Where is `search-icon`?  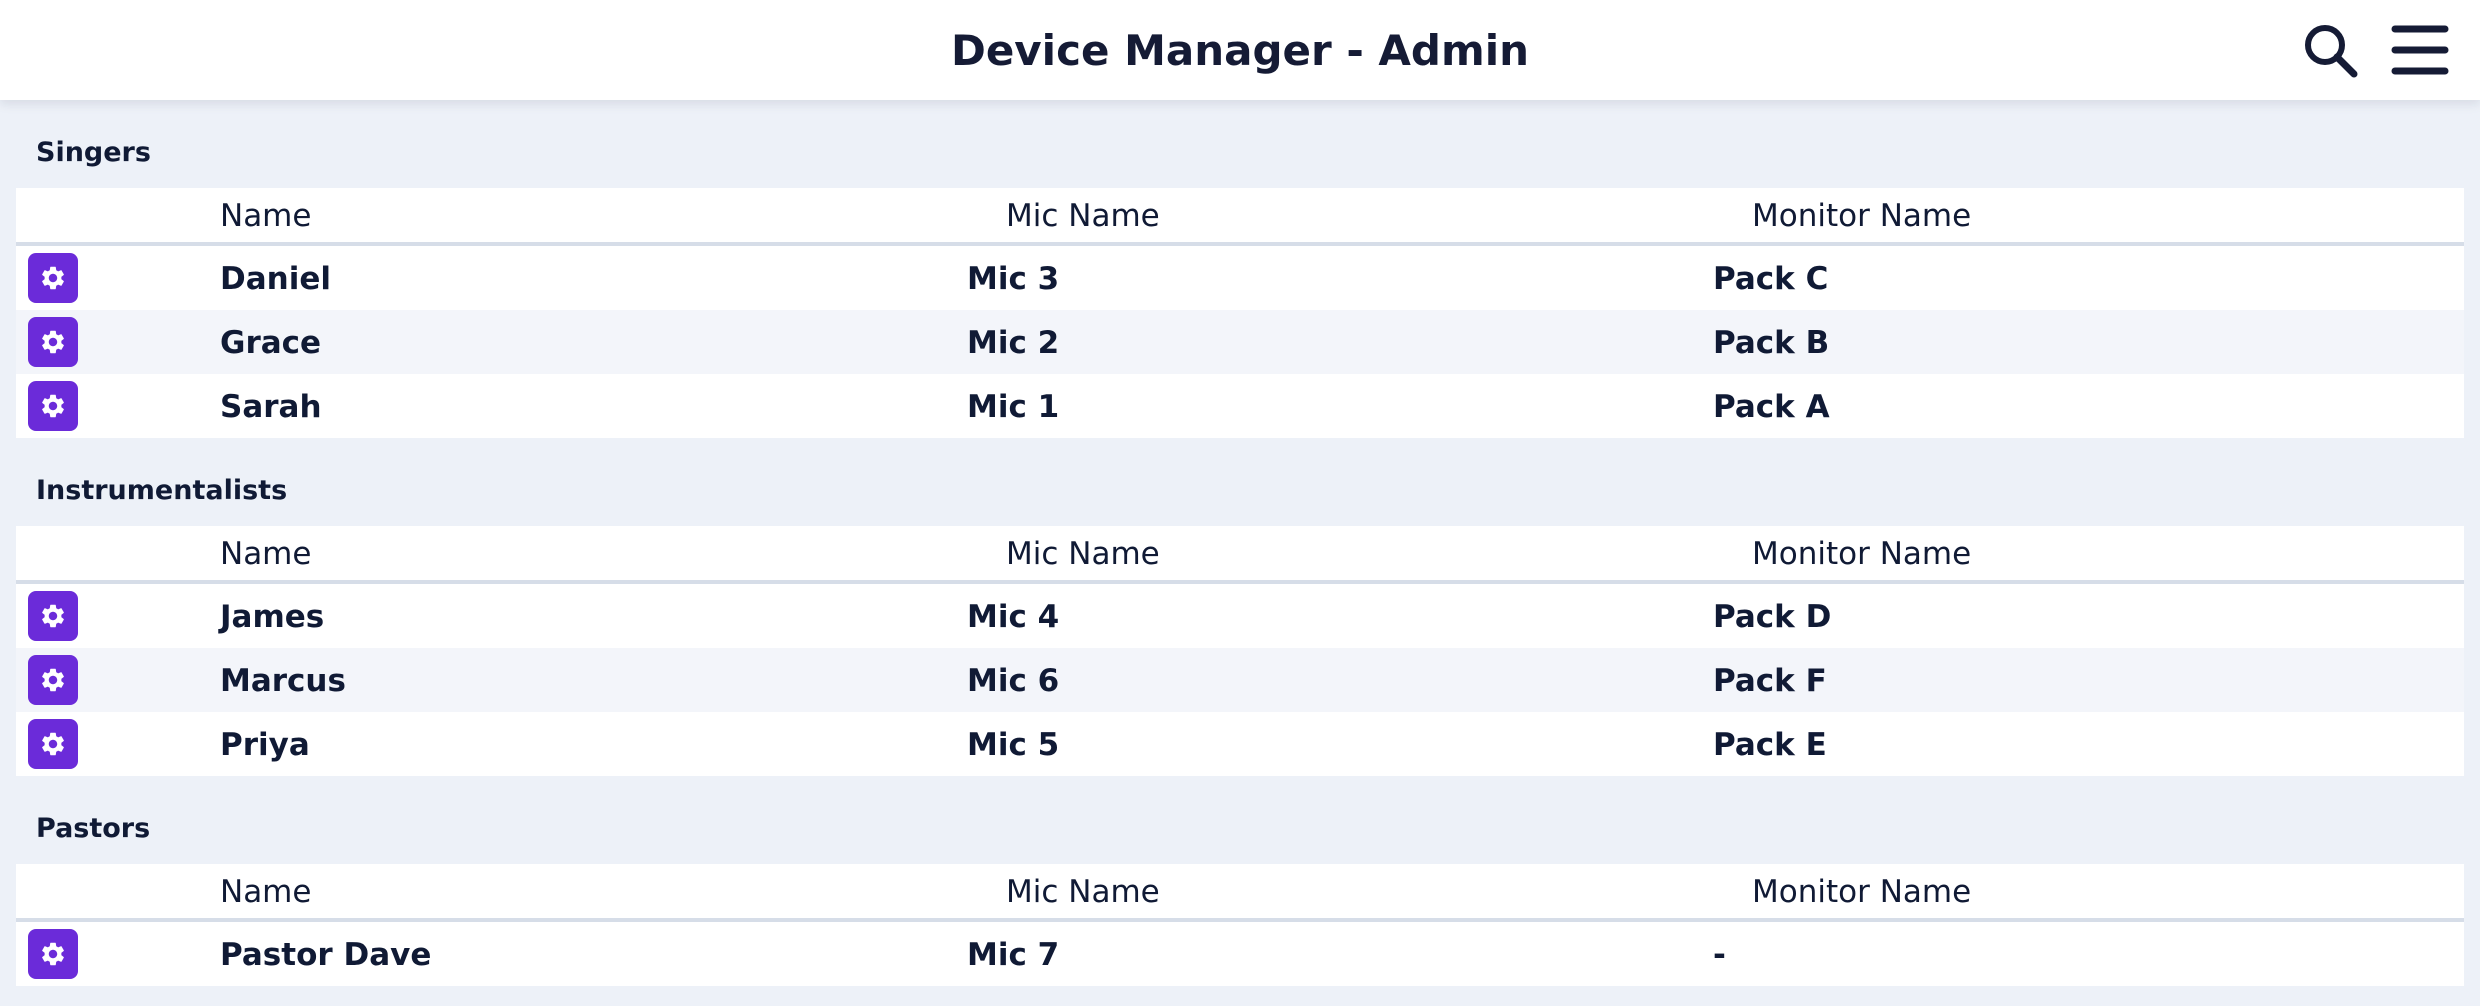 search-icon is located at coordinates (2331, 51).